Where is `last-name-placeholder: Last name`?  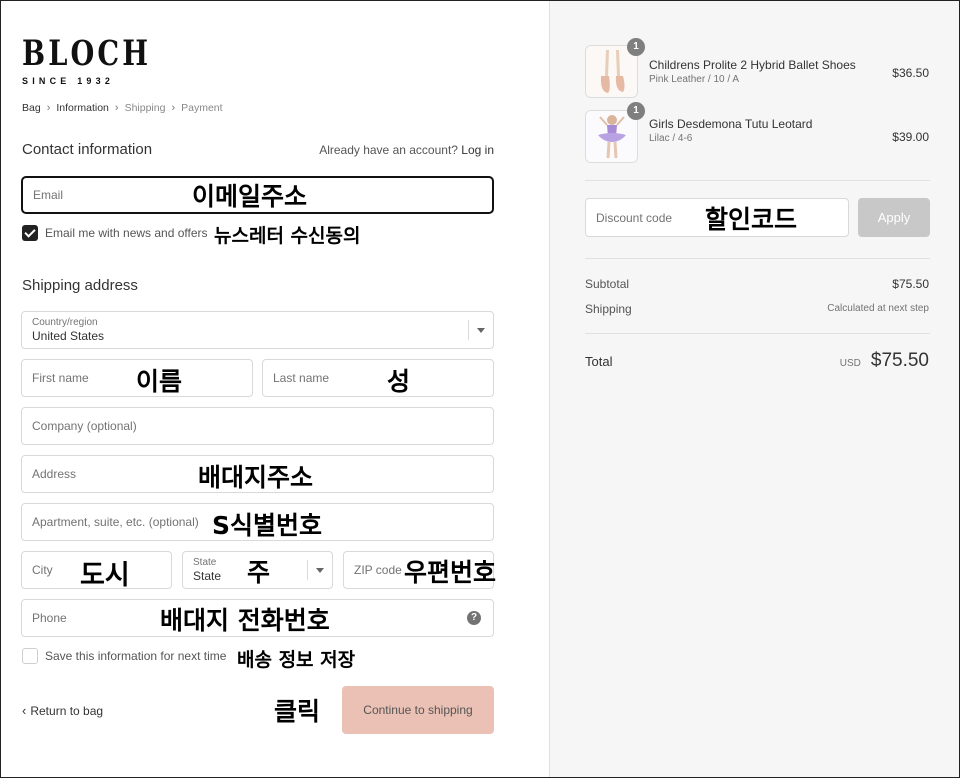
last-name-placeholder: Last name is located at coordinates (301, 378).